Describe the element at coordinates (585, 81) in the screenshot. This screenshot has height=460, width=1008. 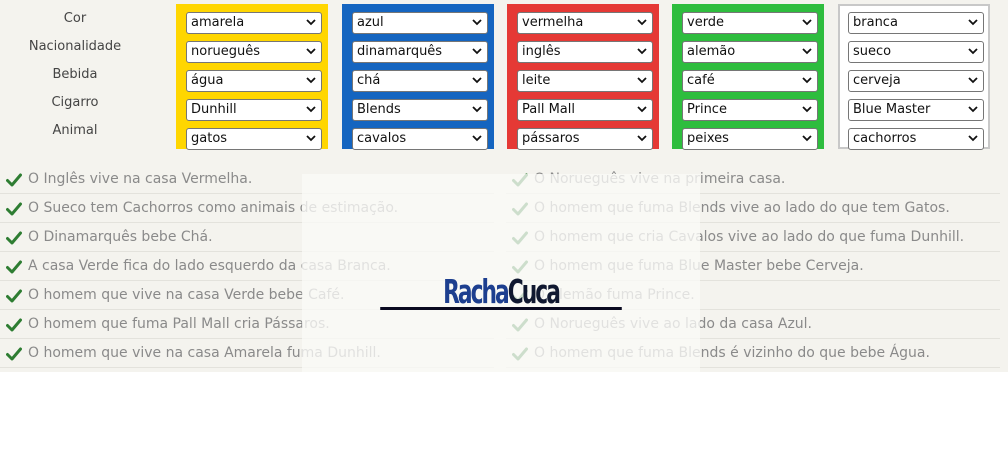
I see `drink-select: leite` at that location.